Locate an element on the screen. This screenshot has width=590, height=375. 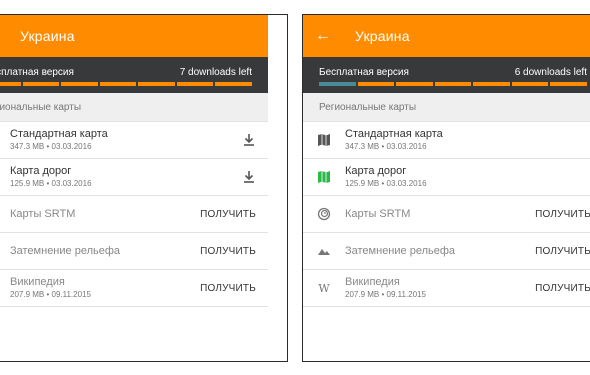
downloads-left-label: 6 downloads left is located at coordinates (550, 72).